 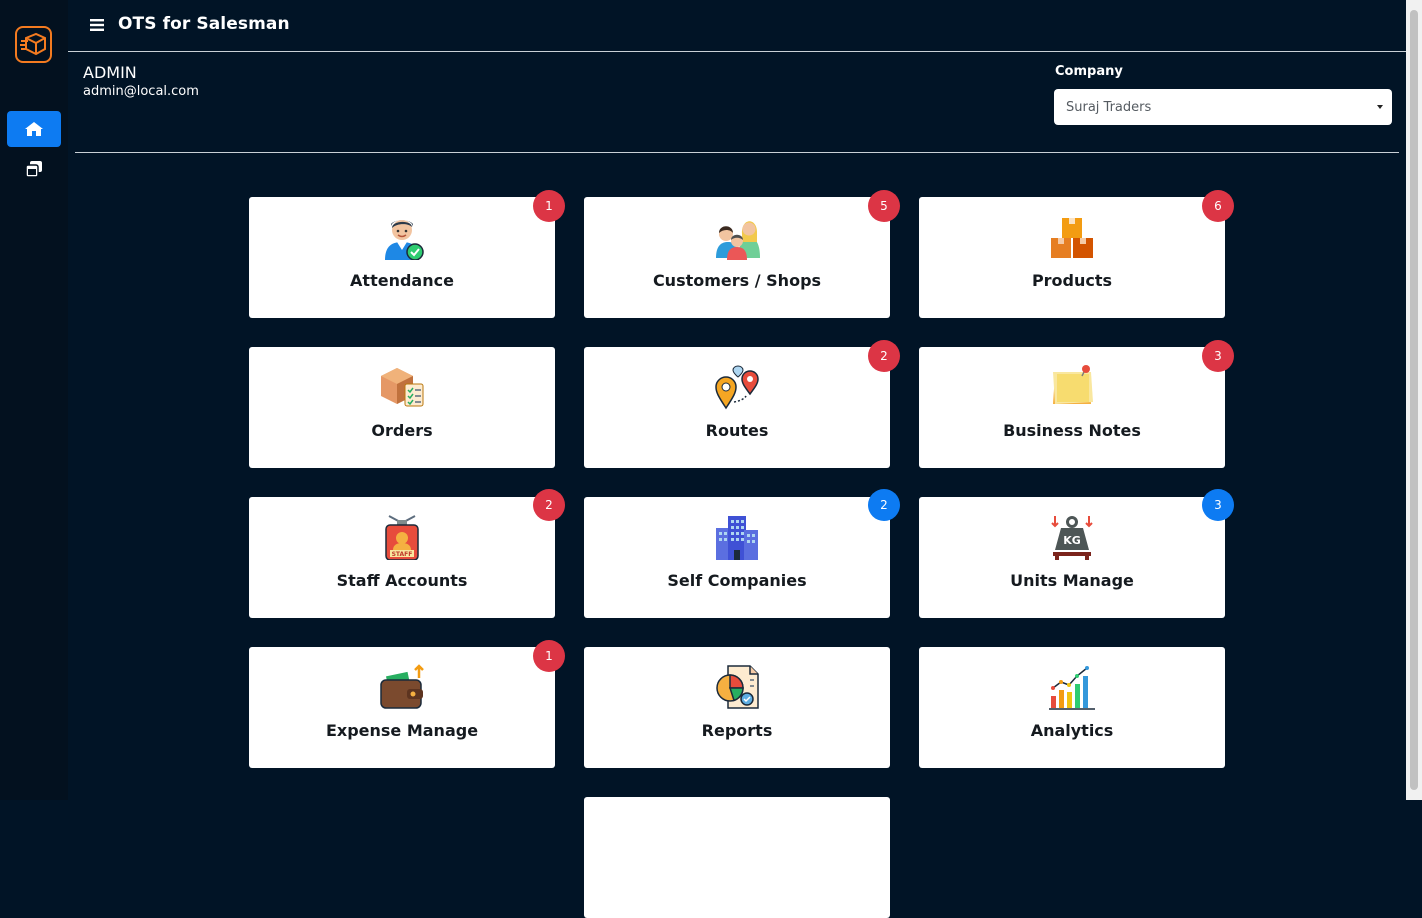 I want to click on company-select: Suraj Traders, so click(x=1223, y=107).